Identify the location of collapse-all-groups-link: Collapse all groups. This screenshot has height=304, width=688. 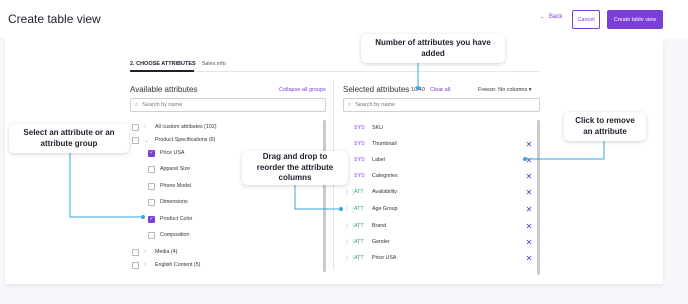
(302, 90).